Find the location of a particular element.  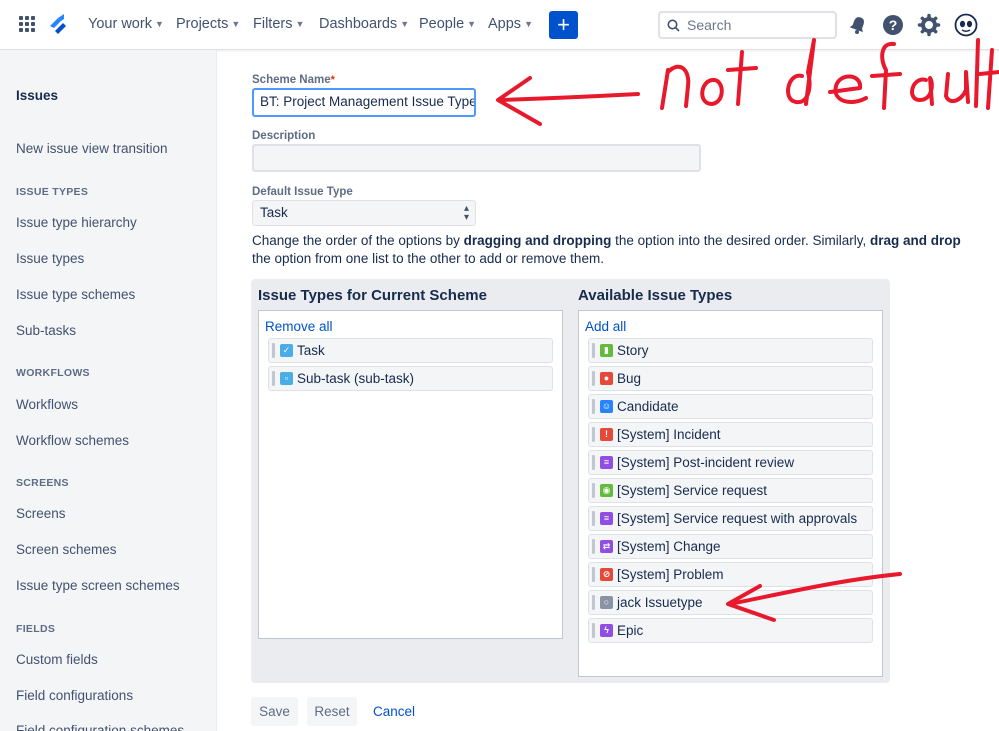

list-item-label: Epic is located at coordinates (630, 630).